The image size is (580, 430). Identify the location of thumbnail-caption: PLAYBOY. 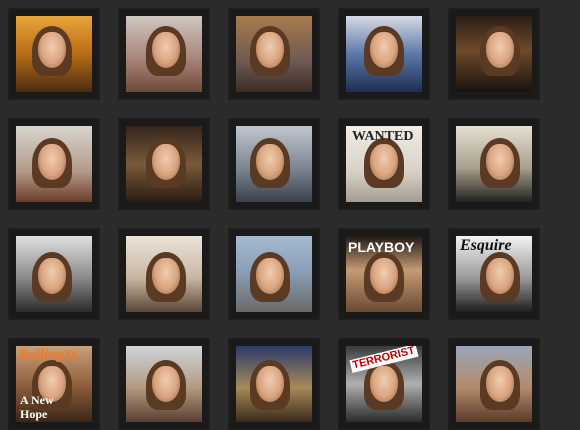
(381, 247).